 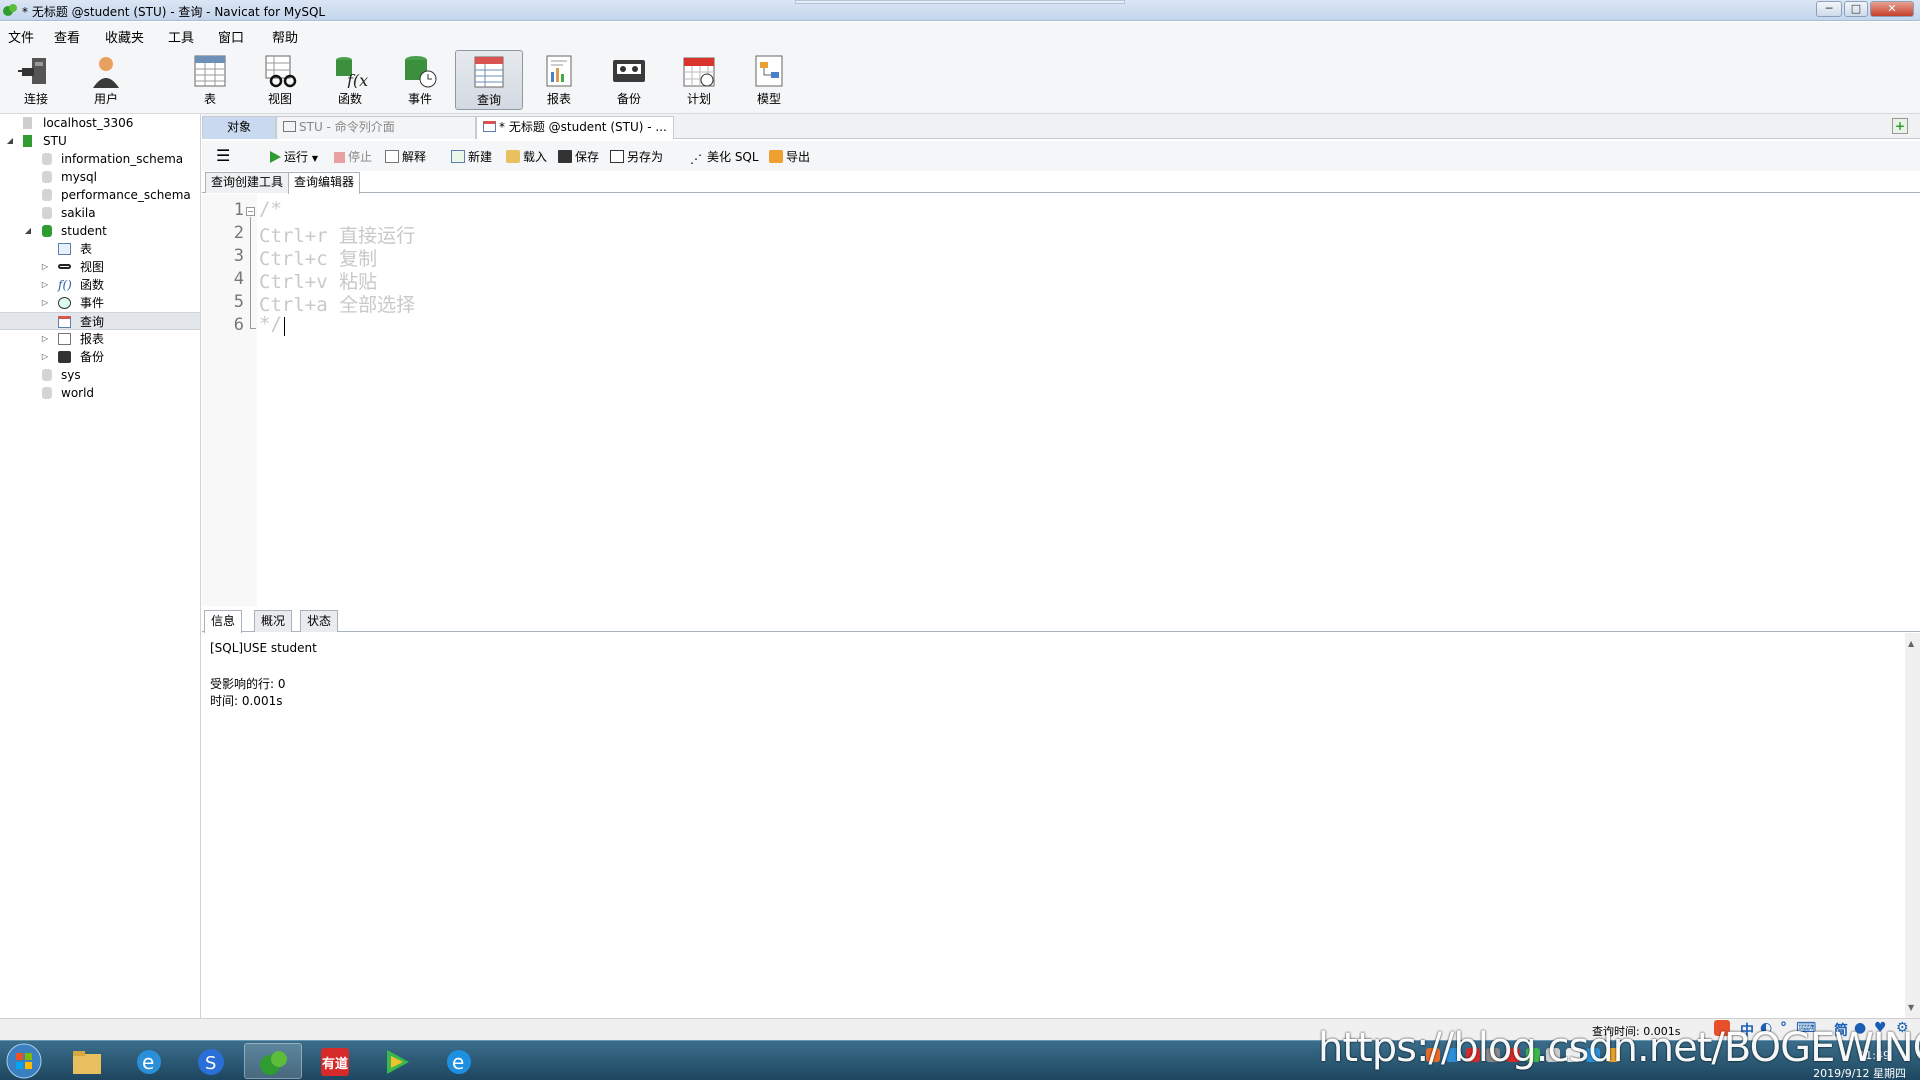 I want to click on tree-node-reports: ▷ 报表, so click(x=100, y=339).